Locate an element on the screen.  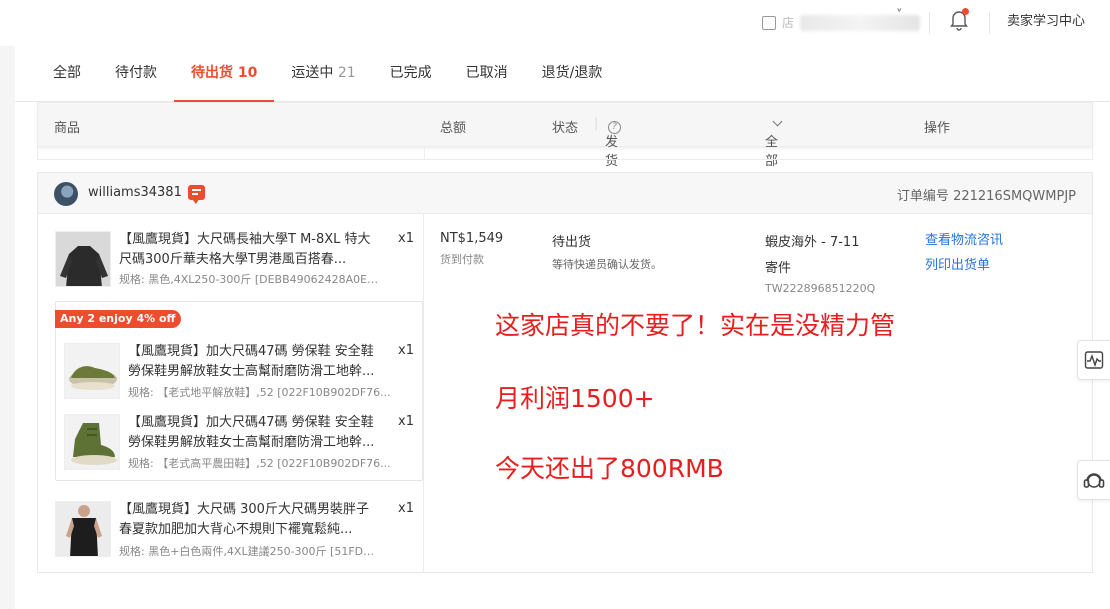
order-status-tabs: 全部 待付款 待出货 10 运送中 21 已完成 已取消 退货/退款 is located at coordinates (562, 74).